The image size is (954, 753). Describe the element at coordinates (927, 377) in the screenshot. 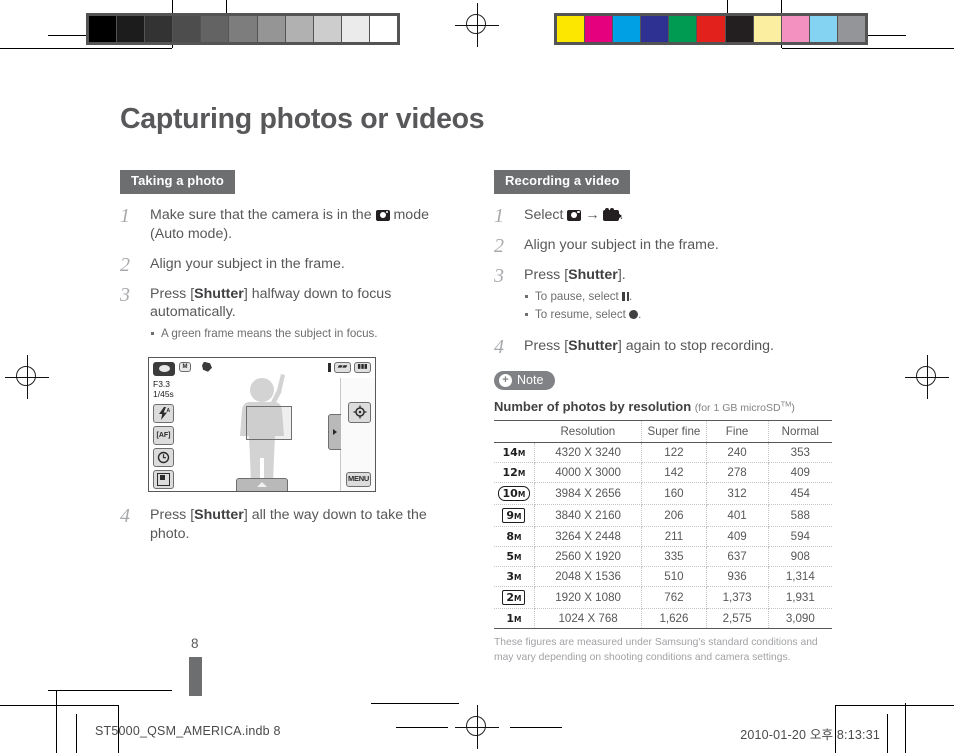

I see `registration-mark-right` at that location.